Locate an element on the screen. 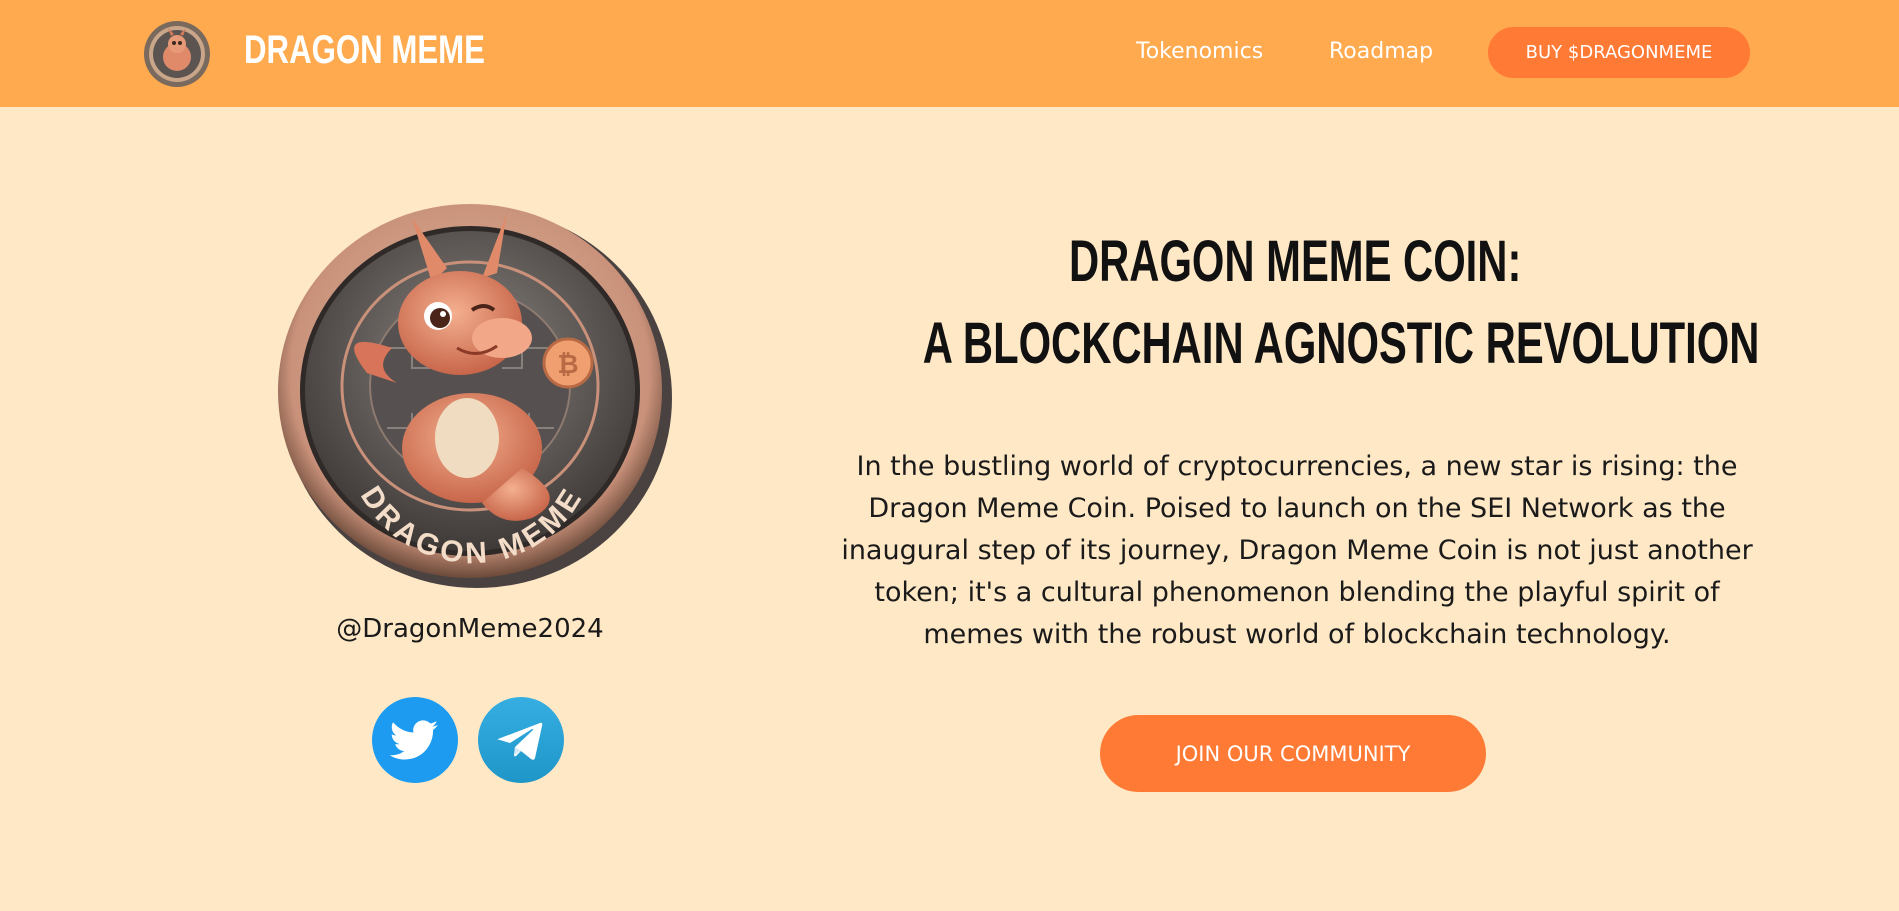  twitter-link is located at coordinates (415, 740).